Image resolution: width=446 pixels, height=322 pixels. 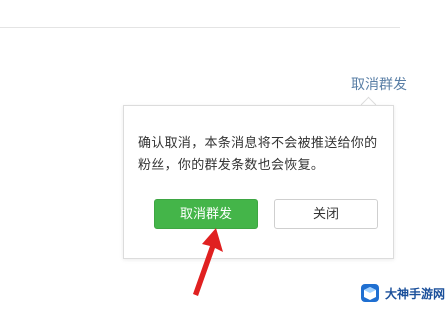 I want to click on annotation-arrow-shape, so click(x=208, y=262).